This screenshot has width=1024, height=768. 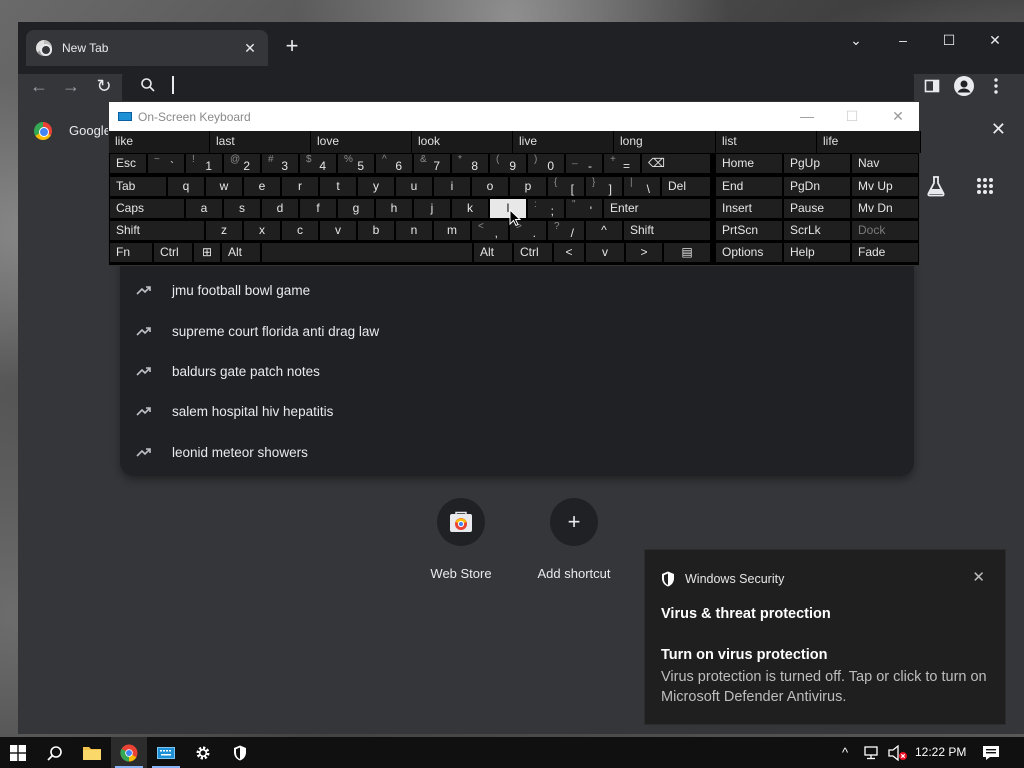 What do you see at coordinates (394, 163) in the screenshot?
I see `6-key: ^ 6` at bounding box center [394, 163].